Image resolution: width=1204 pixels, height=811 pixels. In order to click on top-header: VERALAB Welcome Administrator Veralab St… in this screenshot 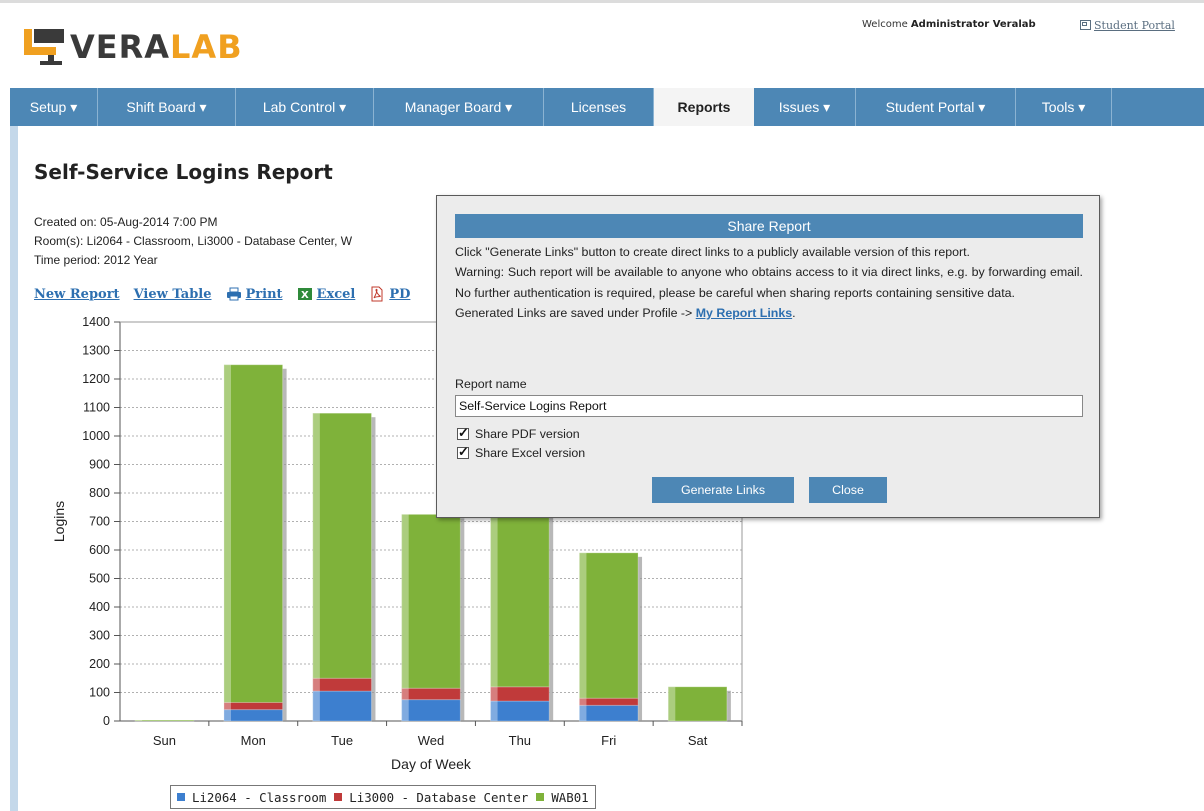, I will do `click(602, 43)`.